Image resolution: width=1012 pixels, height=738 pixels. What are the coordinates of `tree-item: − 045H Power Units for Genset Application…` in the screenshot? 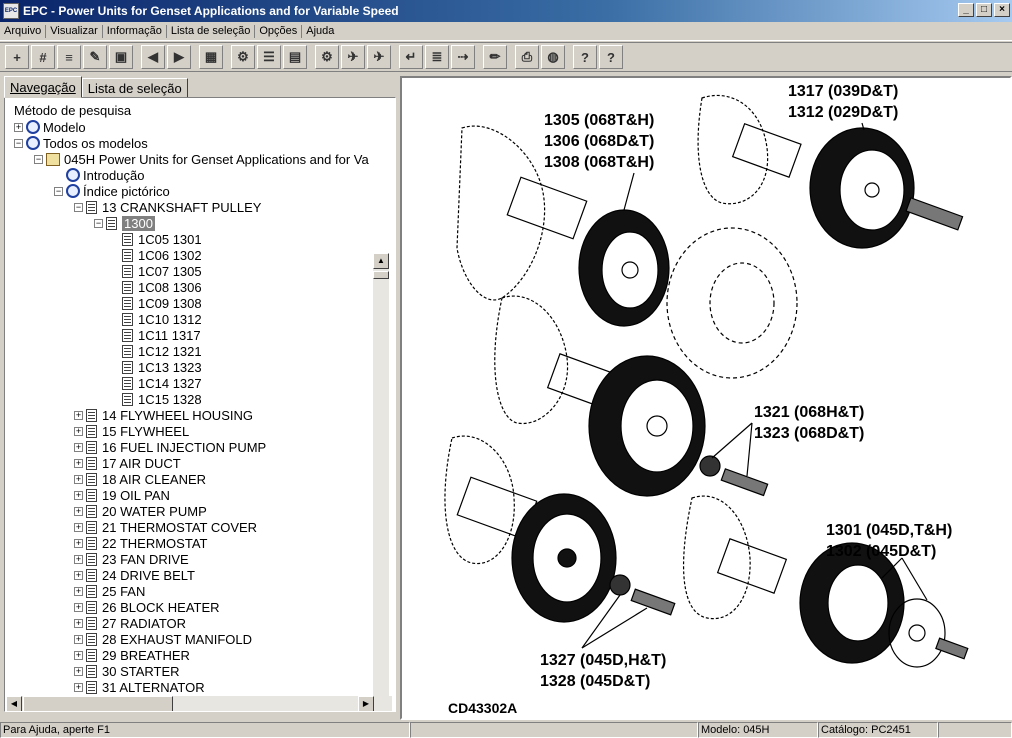 It's located at (201, 159).